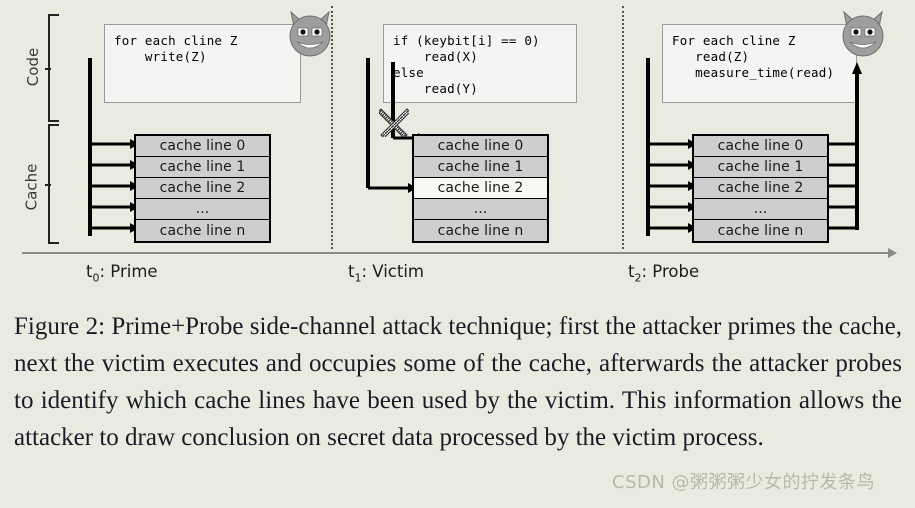 This screenshot has width=915, height=508. I want to click on cache-brace, so click(52, 184).